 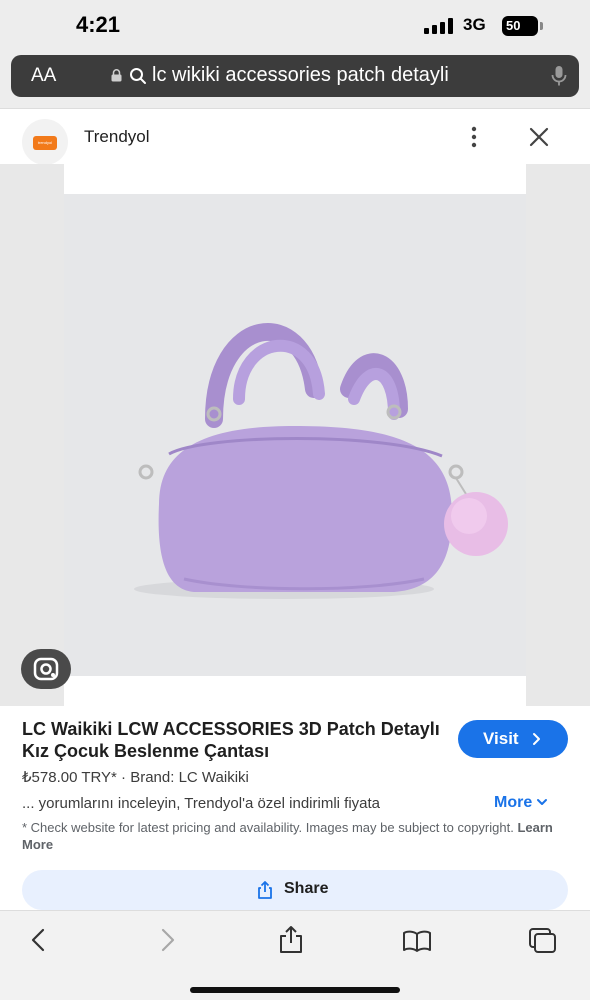 I want to click on share-button: Share, so click(x=295, y=890).